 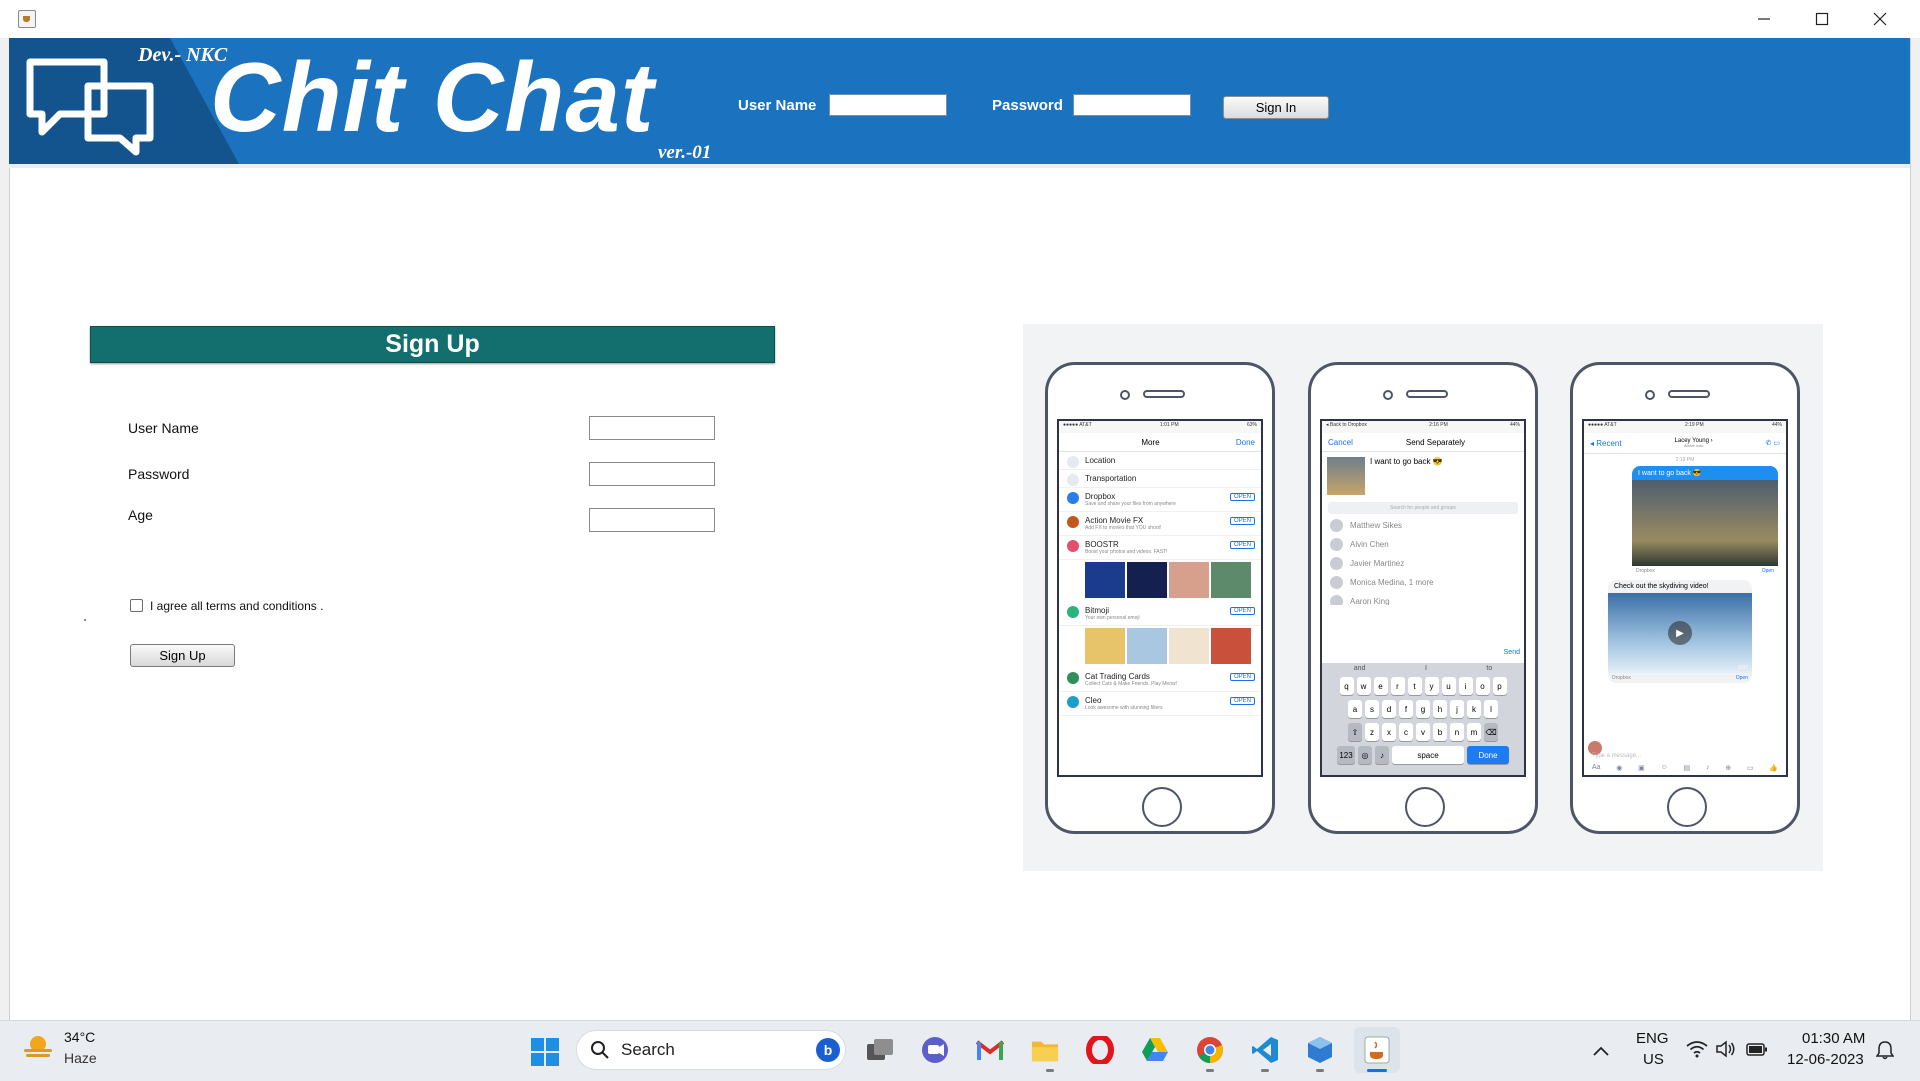 I want to click on search-icon, so click(x=600, y=1050).